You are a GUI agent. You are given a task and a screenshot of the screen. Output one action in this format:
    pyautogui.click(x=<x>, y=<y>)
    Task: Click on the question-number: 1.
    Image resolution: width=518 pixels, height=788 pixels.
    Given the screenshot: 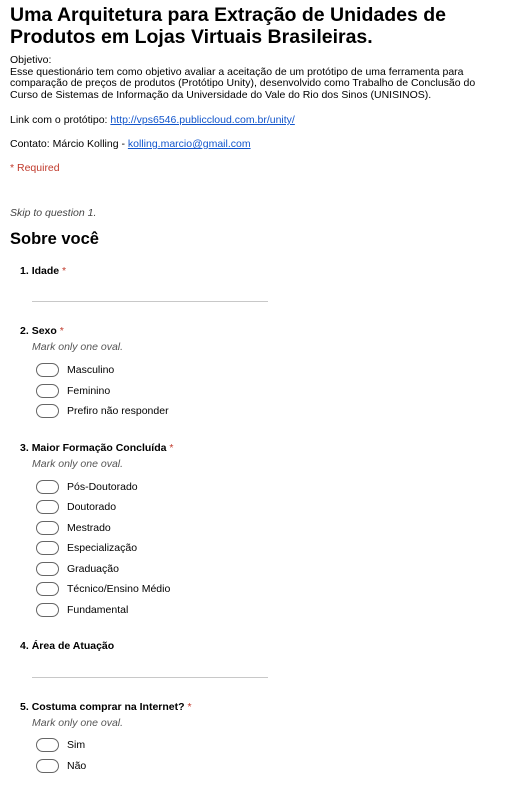 What is the action you would take?
    pyautogui.click(x=24, y=271)
    